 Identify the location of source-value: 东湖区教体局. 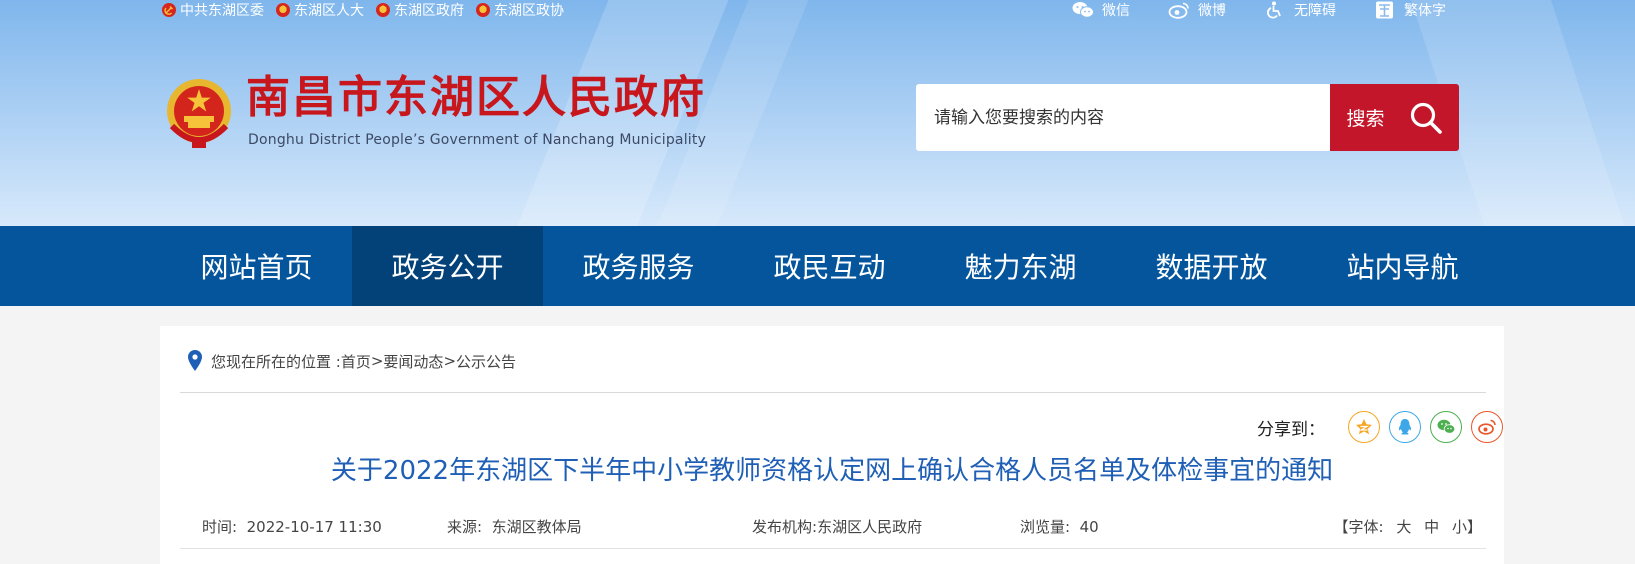
(536, 527).